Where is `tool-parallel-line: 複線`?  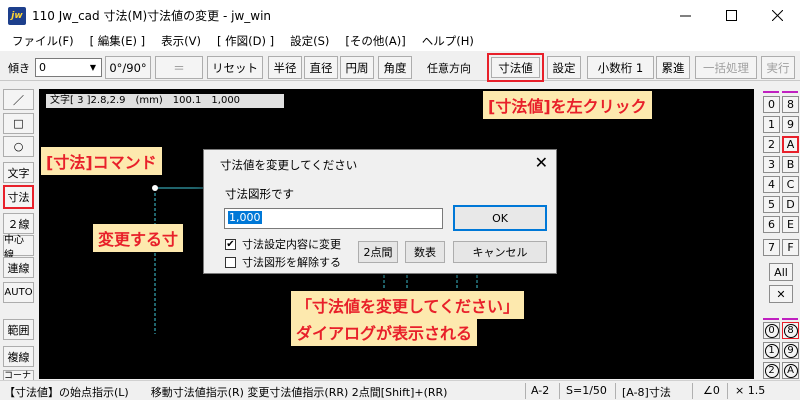
tool-parallel-line: 複線 is located at coordinates (18, 356).